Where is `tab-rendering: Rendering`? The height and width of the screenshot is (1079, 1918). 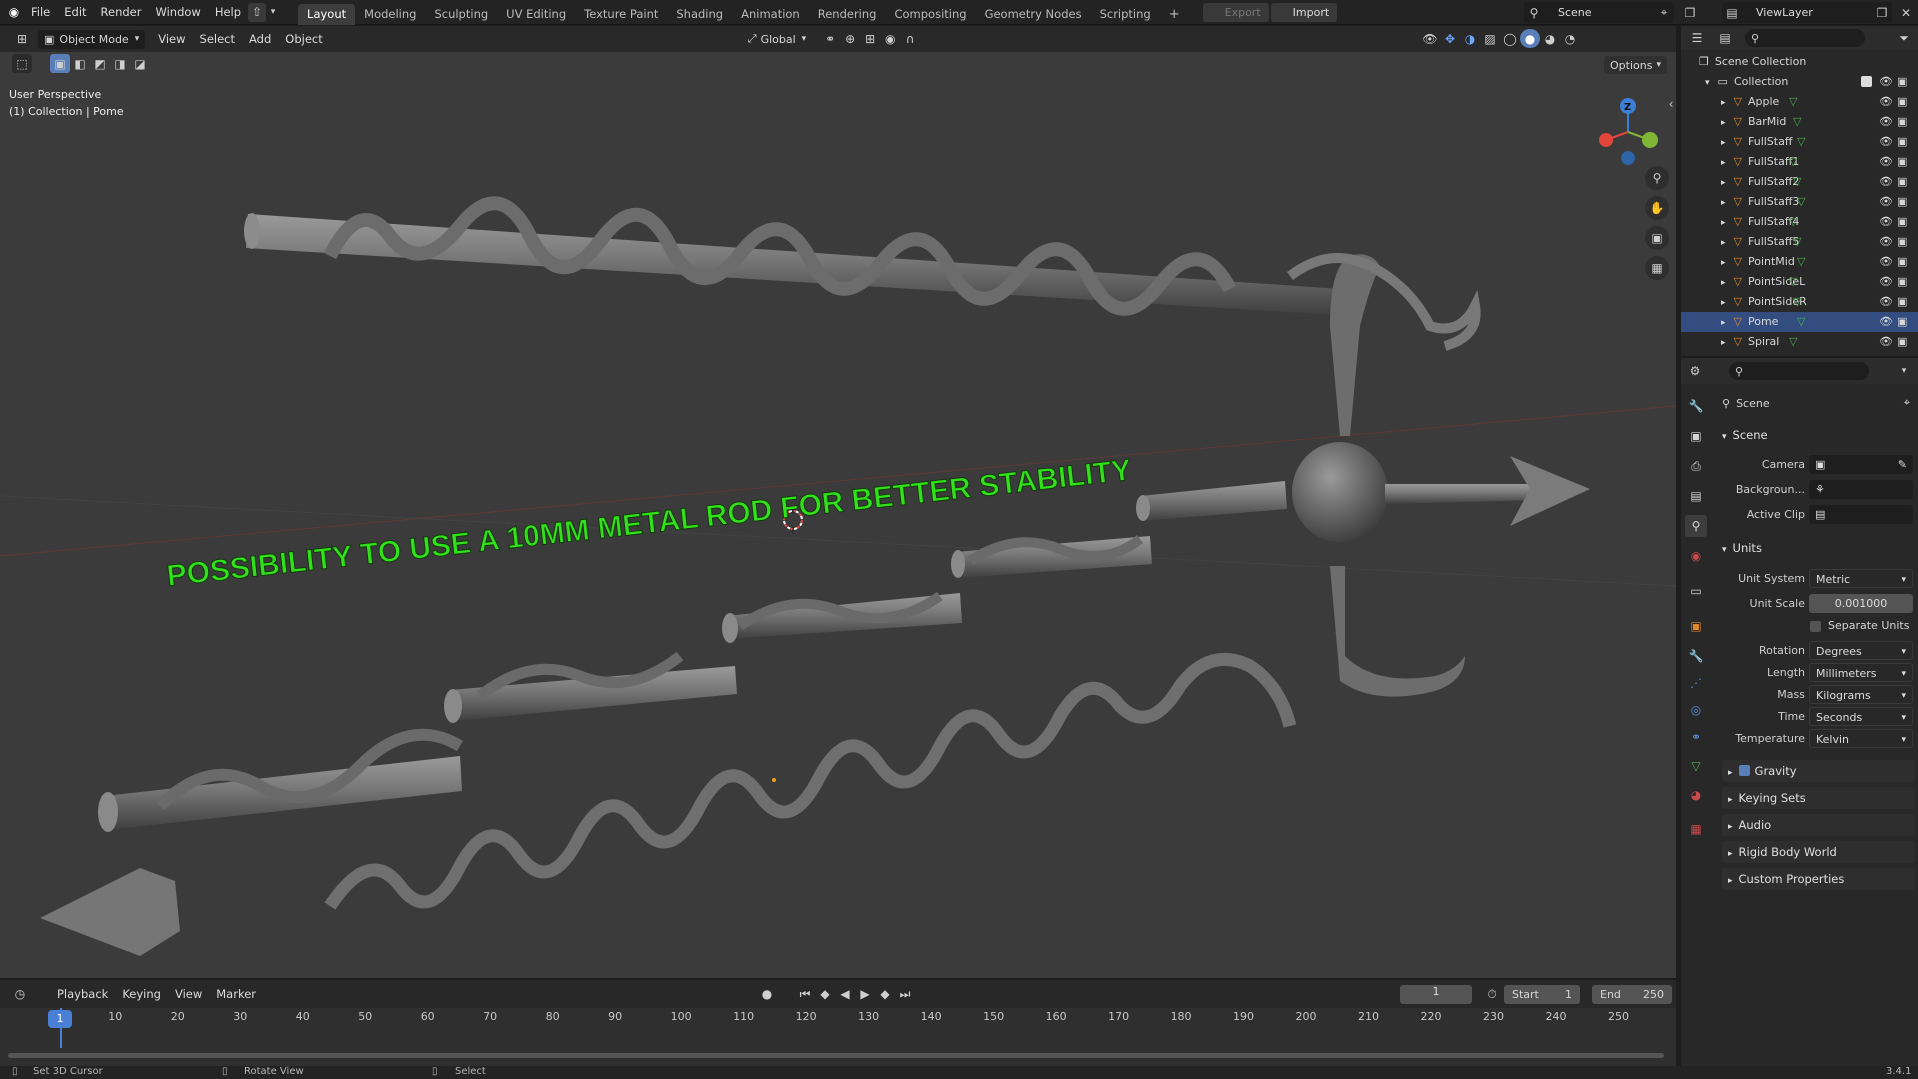
tab-rendering: Rendering is located at coordinates (847, 14).